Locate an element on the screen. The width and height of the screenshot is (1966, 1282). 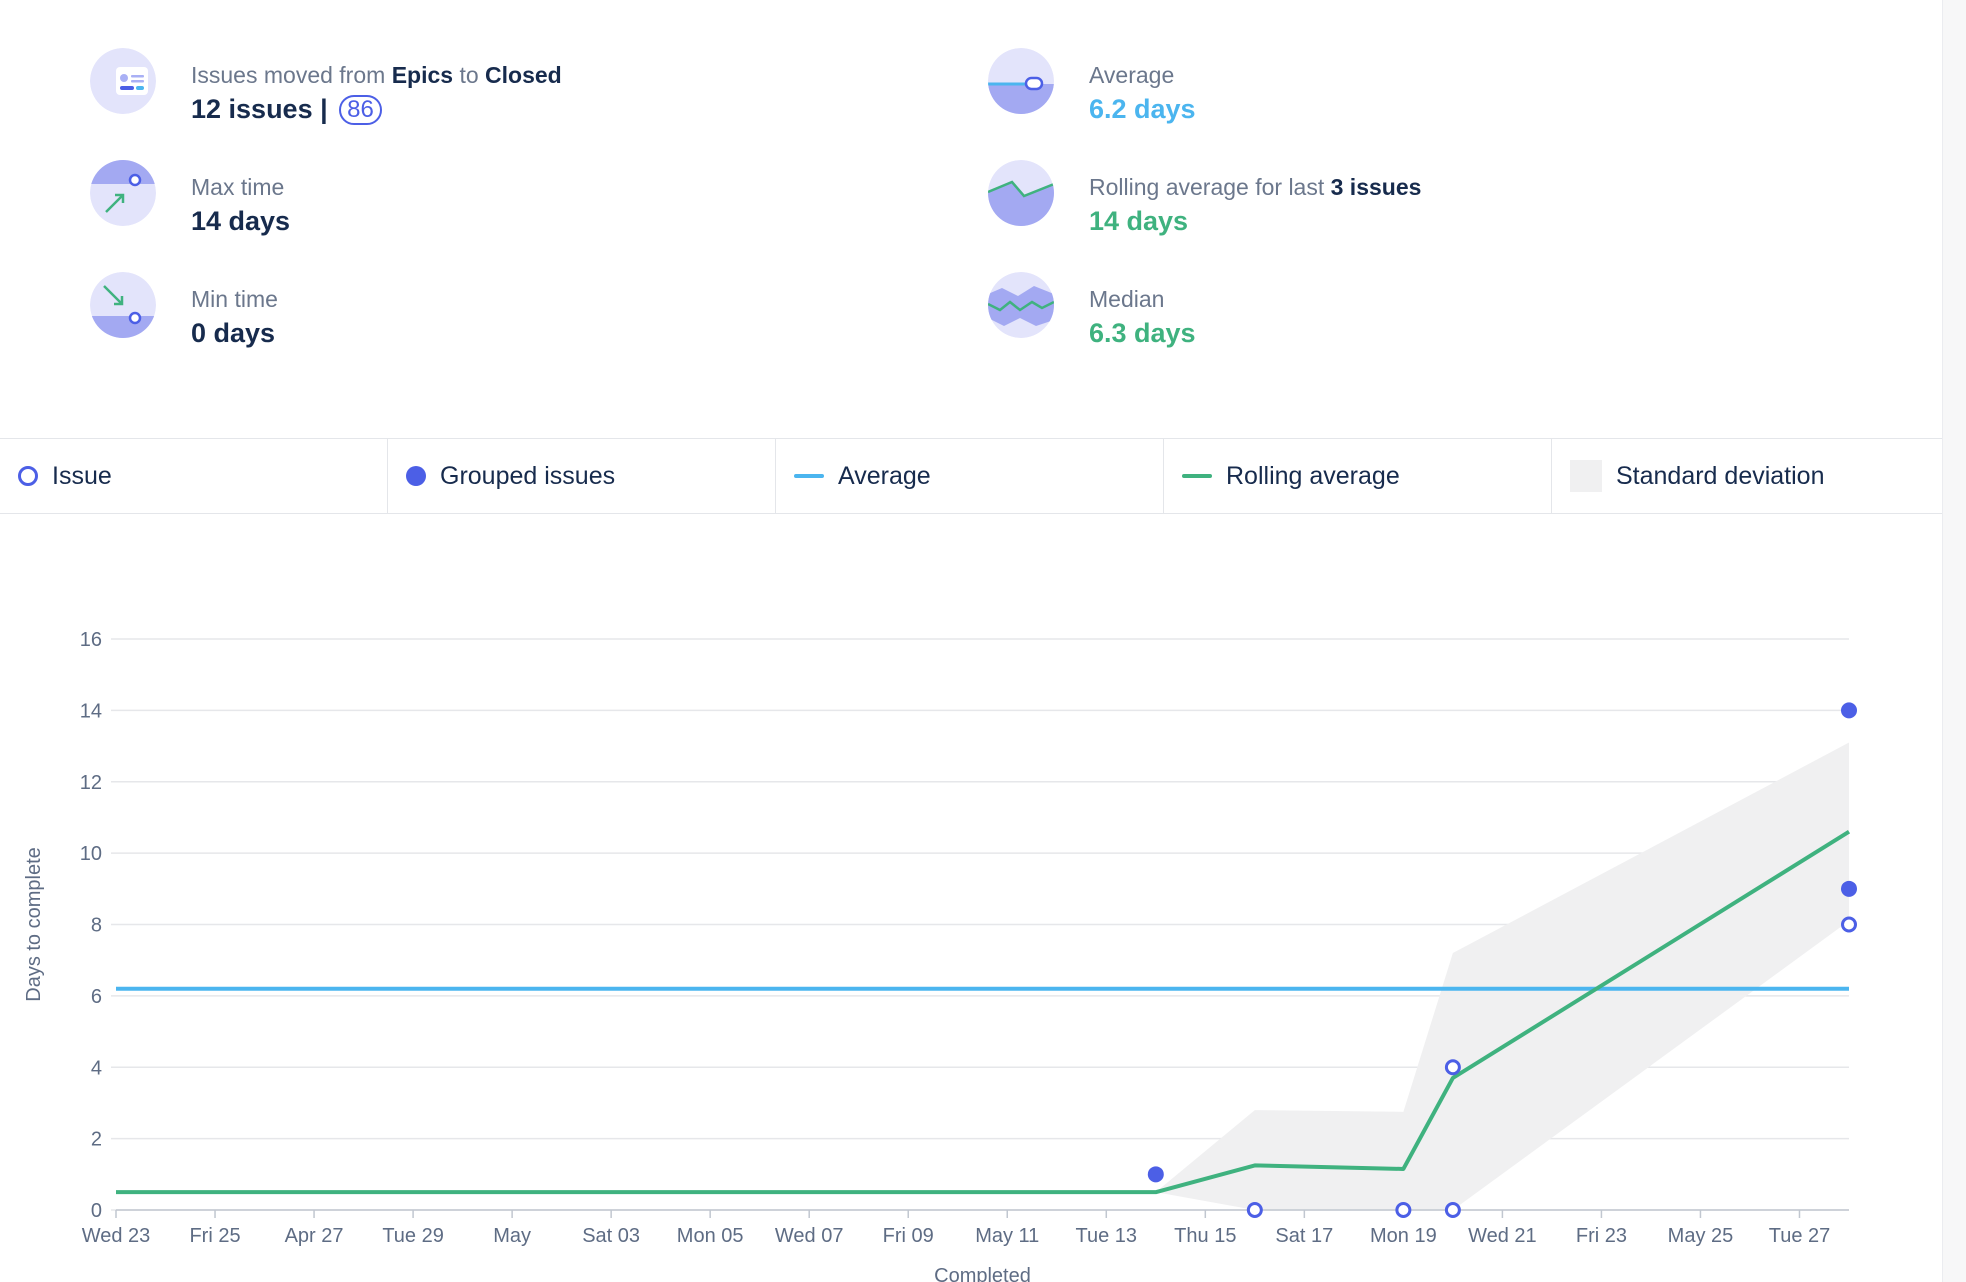
x-tick-label: Wed 07 is located at coordinates (809, 1236).